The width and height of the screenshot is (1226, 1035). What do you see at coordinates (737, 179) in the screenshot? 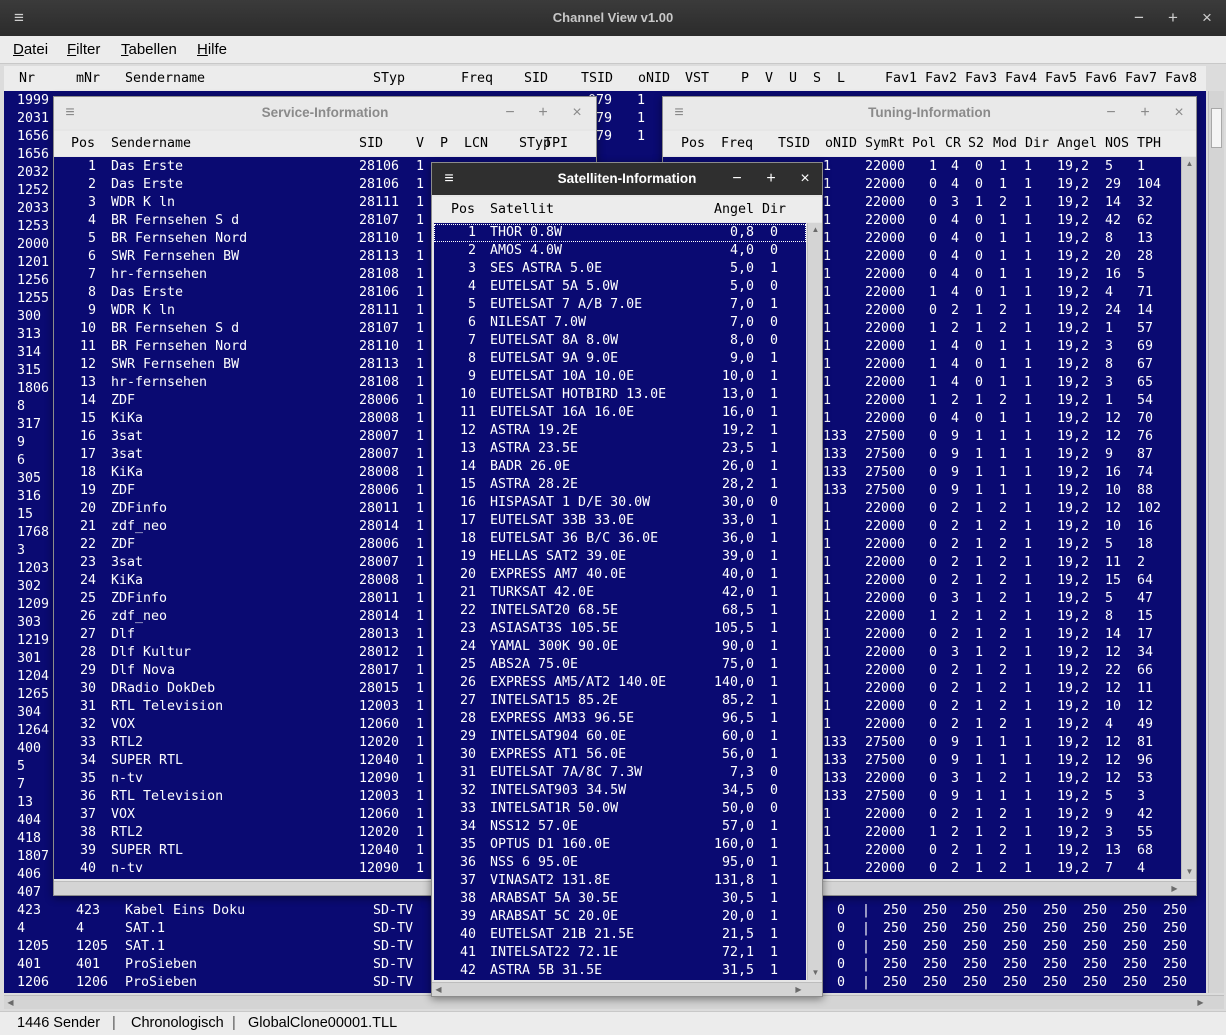
I see `satellite-minimize-icon: −` at bounding box center [737, 179].